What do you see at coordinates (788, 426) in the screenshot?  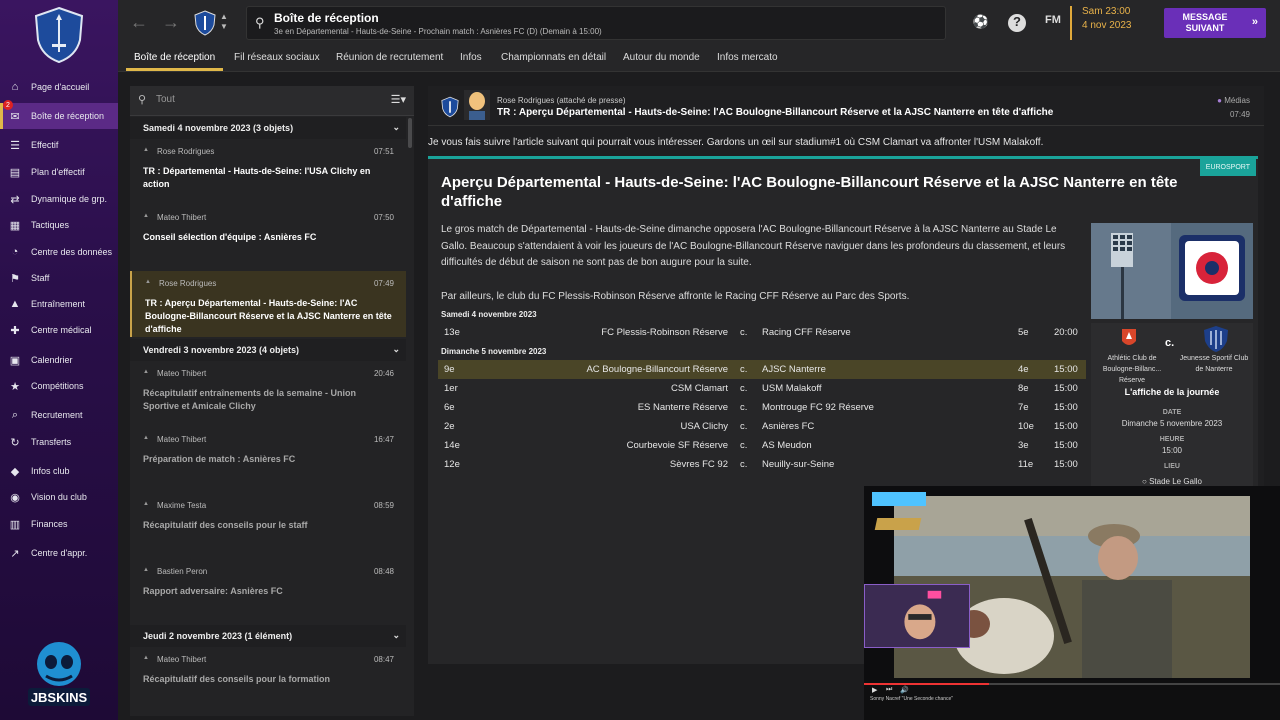 I see `away-team-link: Asnières FC` at bounding box center [788, 426].